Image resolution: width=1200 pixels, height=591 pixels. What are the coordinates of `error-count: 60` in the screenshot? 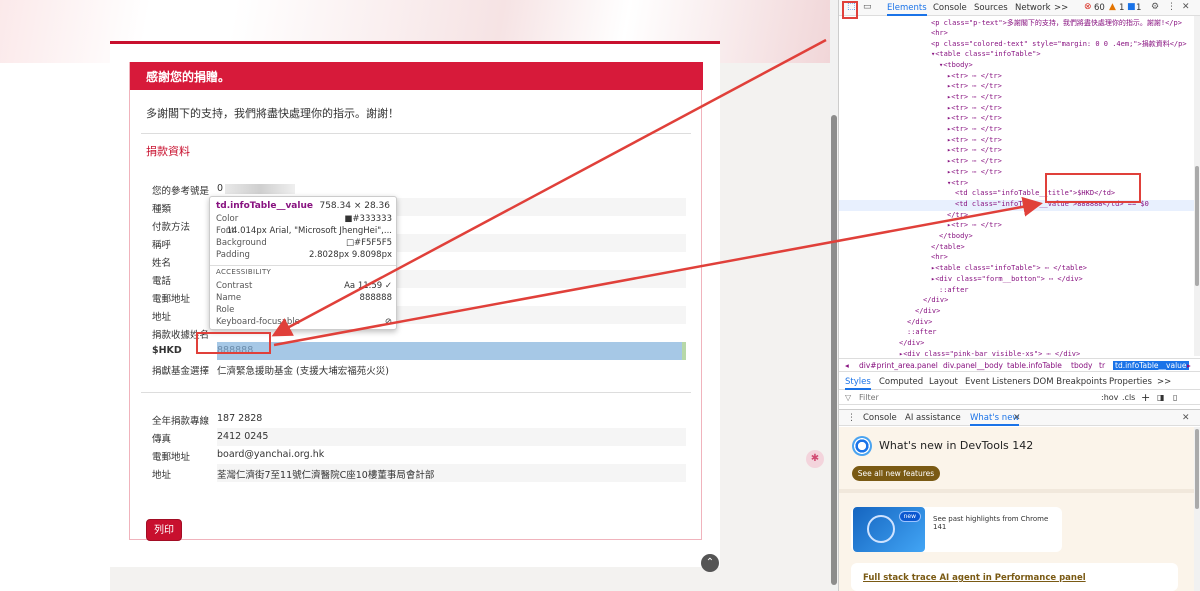 It's located at (1099, 8).